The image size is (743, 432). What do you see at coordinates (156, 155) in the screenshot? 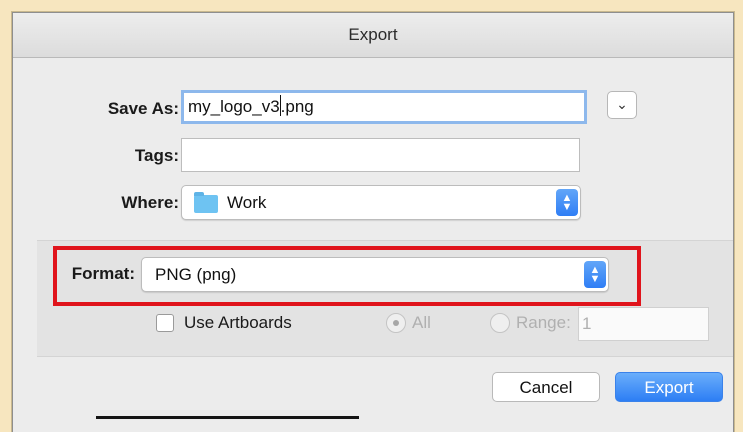
I see `tags-label: Tags:` at bounding box center [156, 155].